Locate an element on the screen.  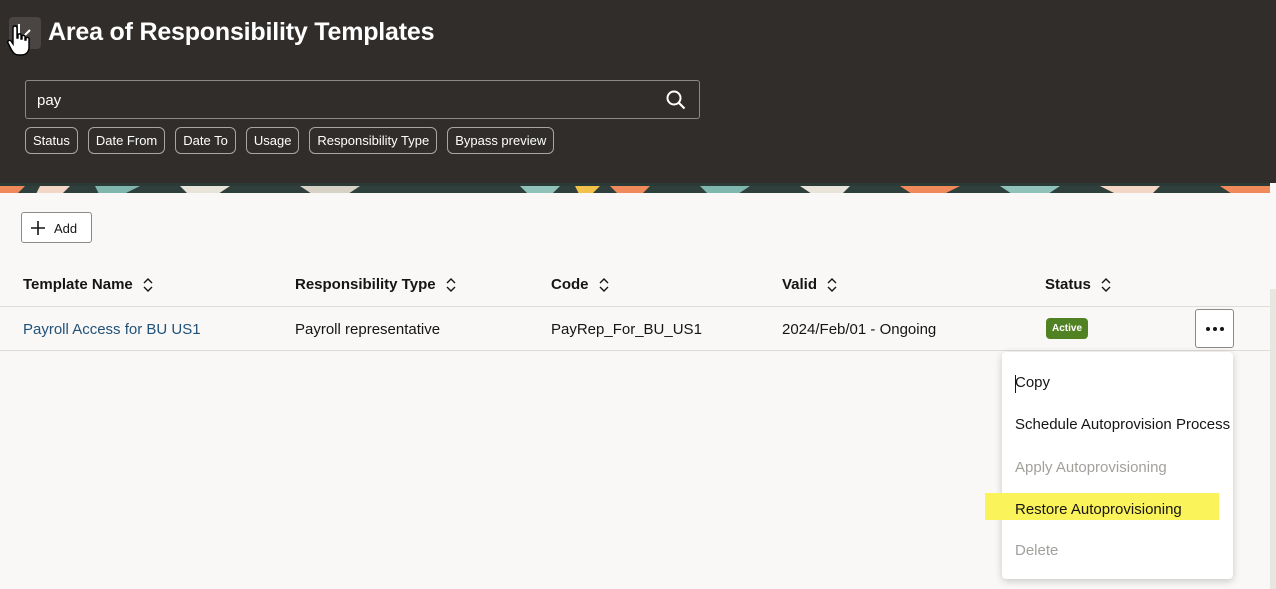
filter-chip-responsibility-type: Responsibility Type is located at coordinates (373, 140).